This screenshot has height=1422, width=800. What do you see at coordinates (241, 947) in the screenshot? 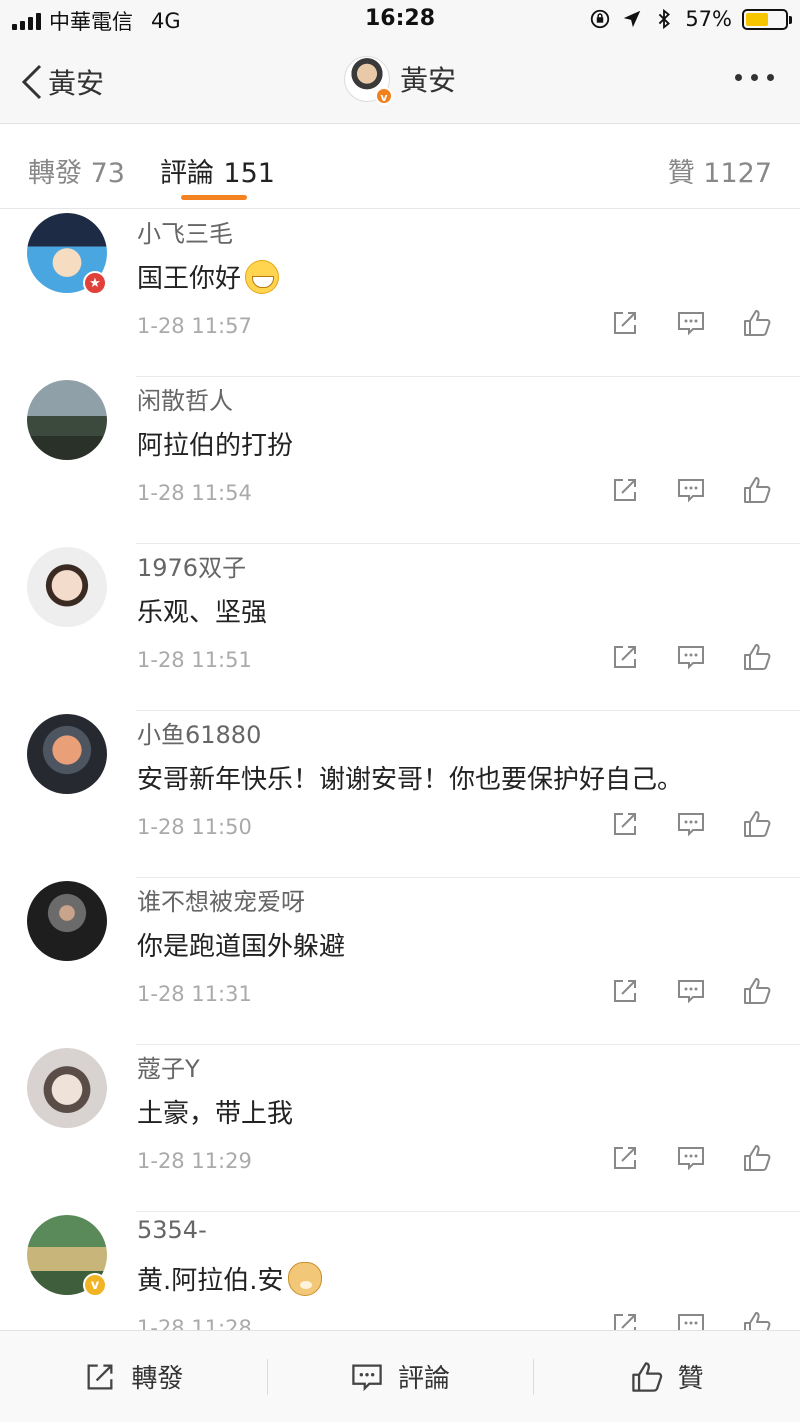
I see `comment-text: 你是跑道国外躲避` at bounding box center [241, 947].